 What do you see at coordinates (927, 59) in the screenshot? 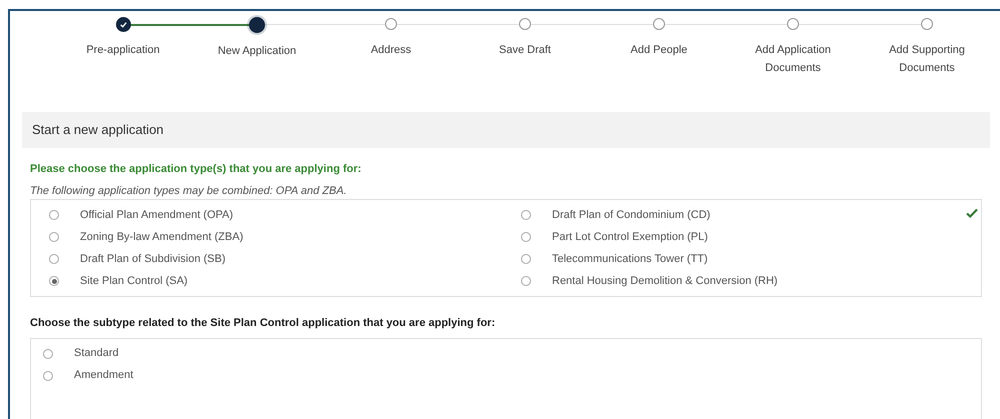
I see `step-label: Add Supporting Documents` at bounding box center [927, 59].